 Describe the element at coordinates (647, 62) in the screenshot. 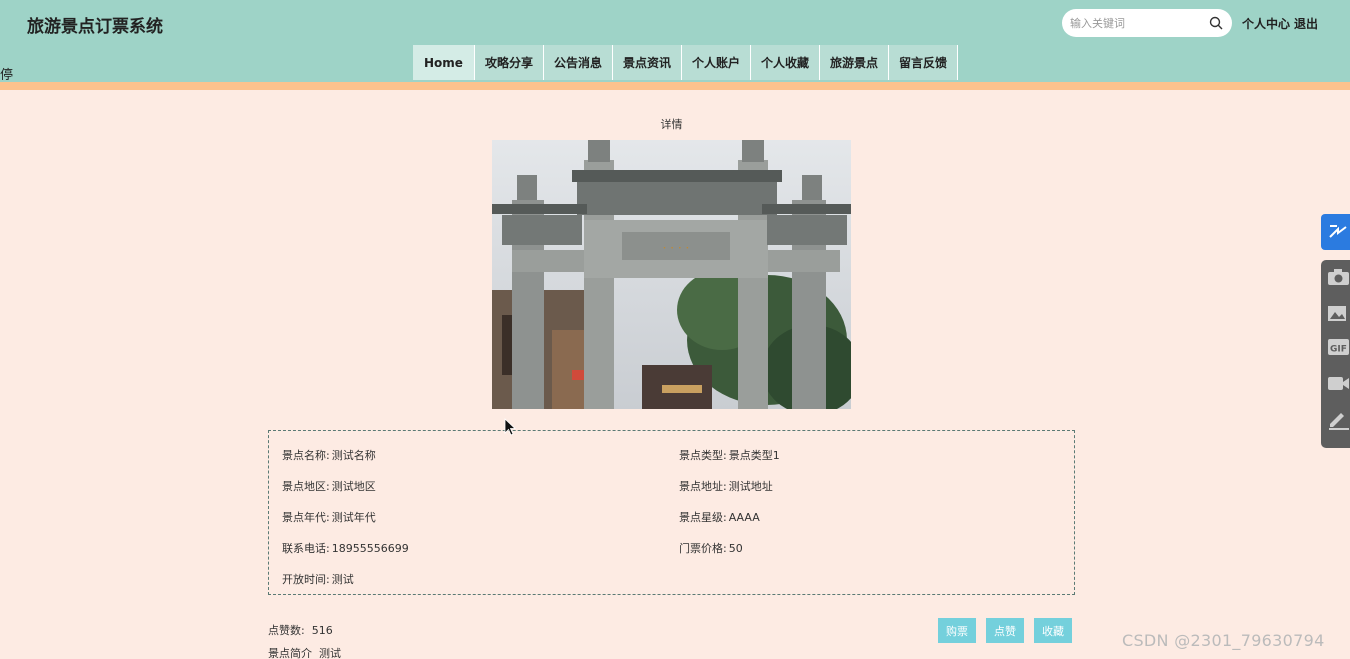

I see `nav-news: 景点资讯` at that location.